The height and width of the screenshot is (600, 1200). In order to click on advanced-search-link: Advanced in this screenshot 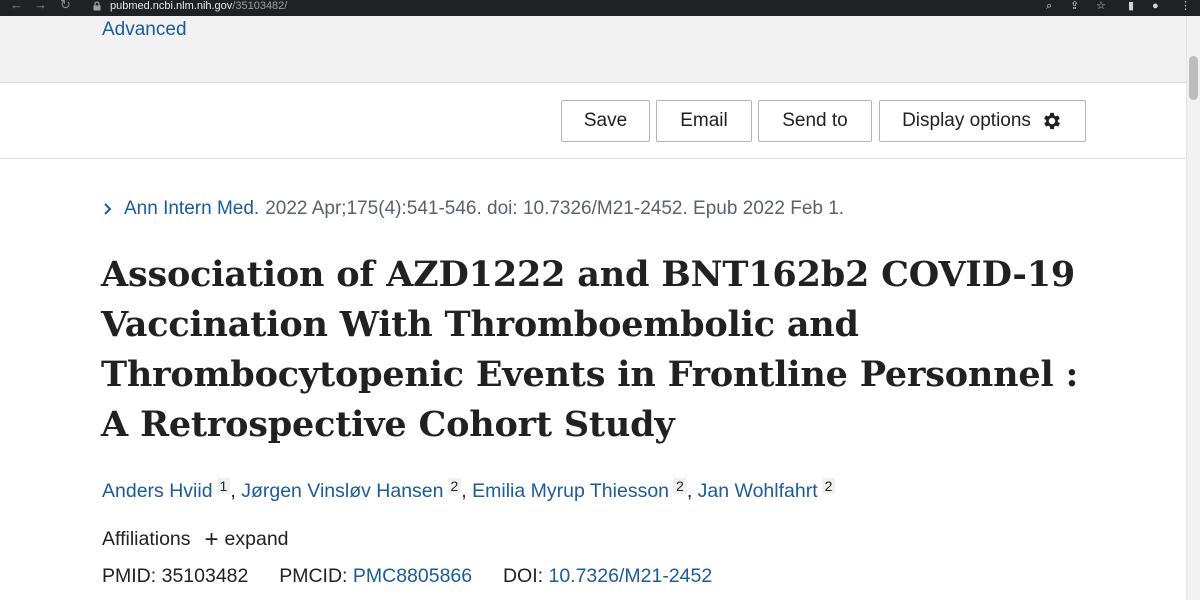, I will do `click(144, 30)`.